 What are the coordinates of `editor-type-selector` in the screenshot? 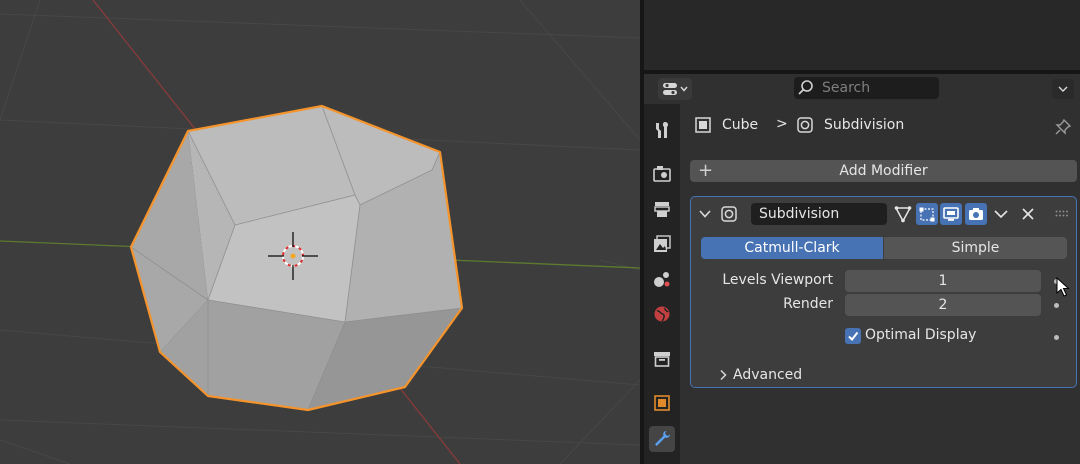 It's located at (675, 89).